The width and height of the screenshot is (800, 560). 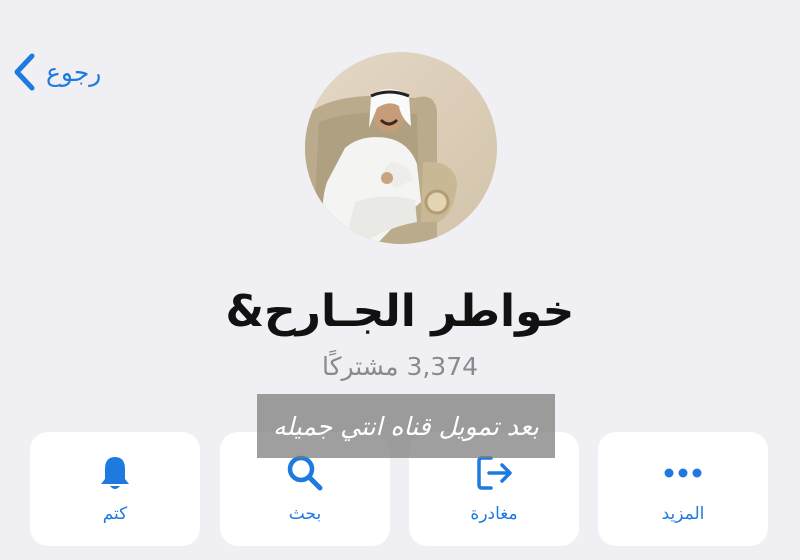 I want to click on caption-overlay: بعد تمويل قناه انتي جميله, so click(x=406, y=426).